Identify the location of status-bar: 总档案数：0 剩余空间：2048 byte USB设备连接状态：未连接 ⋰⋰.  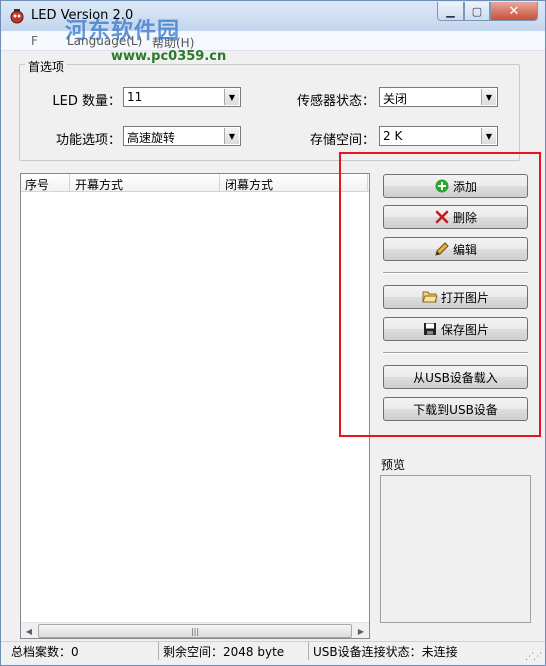
(273, 653).